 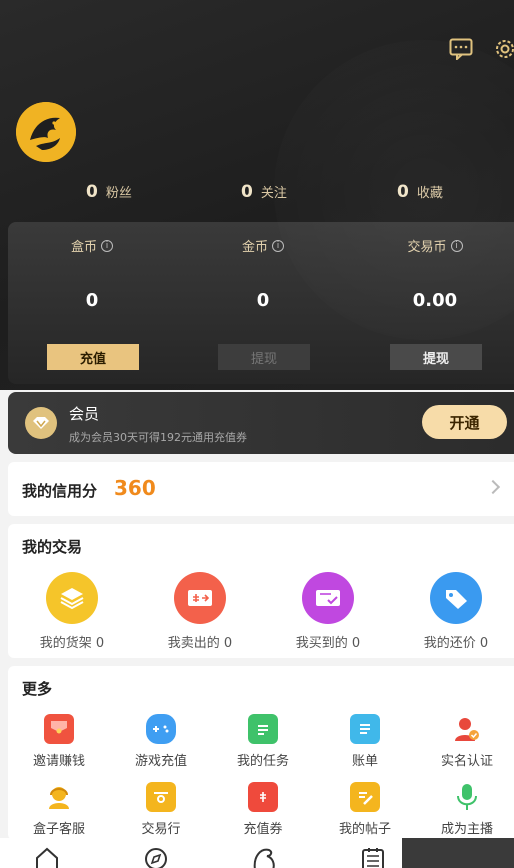 I want to click on following-count: 0, so click(x=247, y=192).